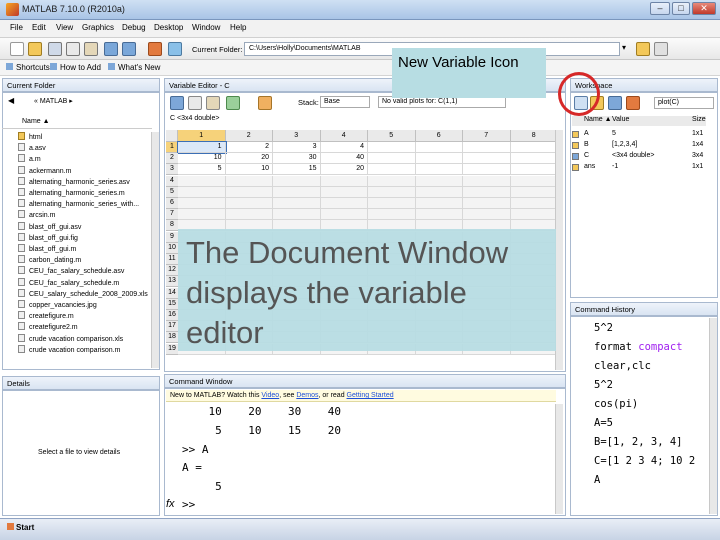 This screenshot has width=720, height=540. What do you see at coordinates (36, 121) in the screenshot?
I see `name-column-header: Name ▲` at bounding box center [36, 121].